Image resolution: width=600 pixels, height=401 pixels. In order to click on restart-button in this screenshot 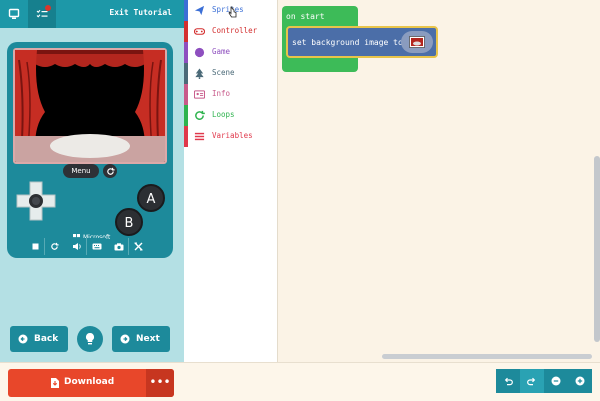, I will do `click(110, 171)`.